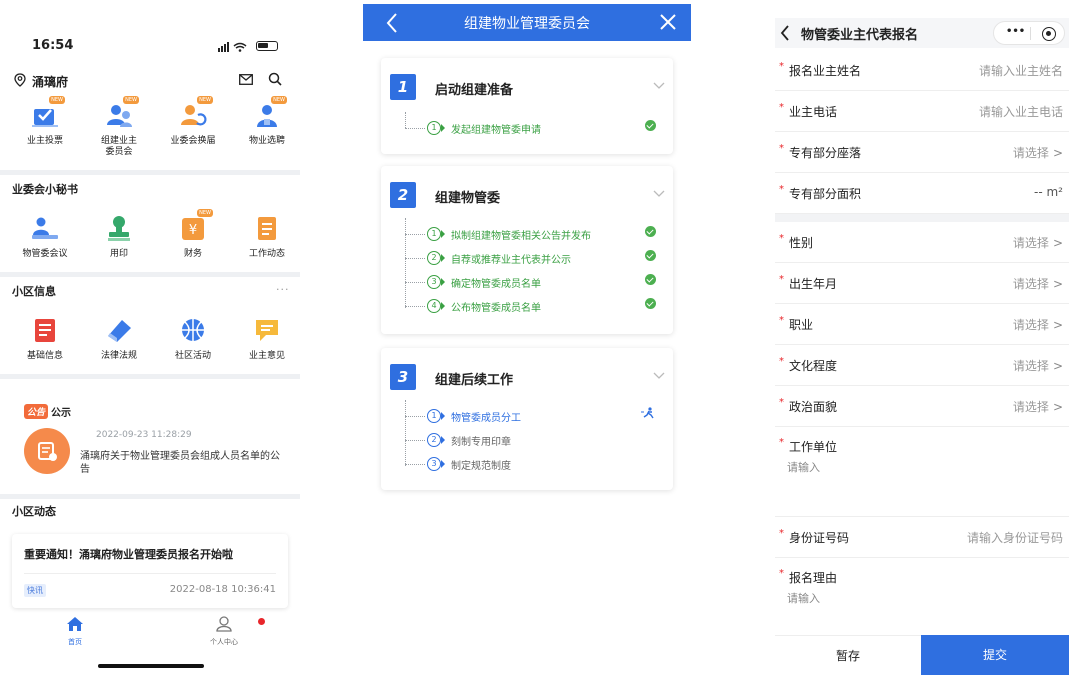 The width and height of the screenshot is (1080, 695). What do you see at coordinates (47, 113) in the screenshot?
I see `vote-icon: NEW` at bounding box center [47, 113].